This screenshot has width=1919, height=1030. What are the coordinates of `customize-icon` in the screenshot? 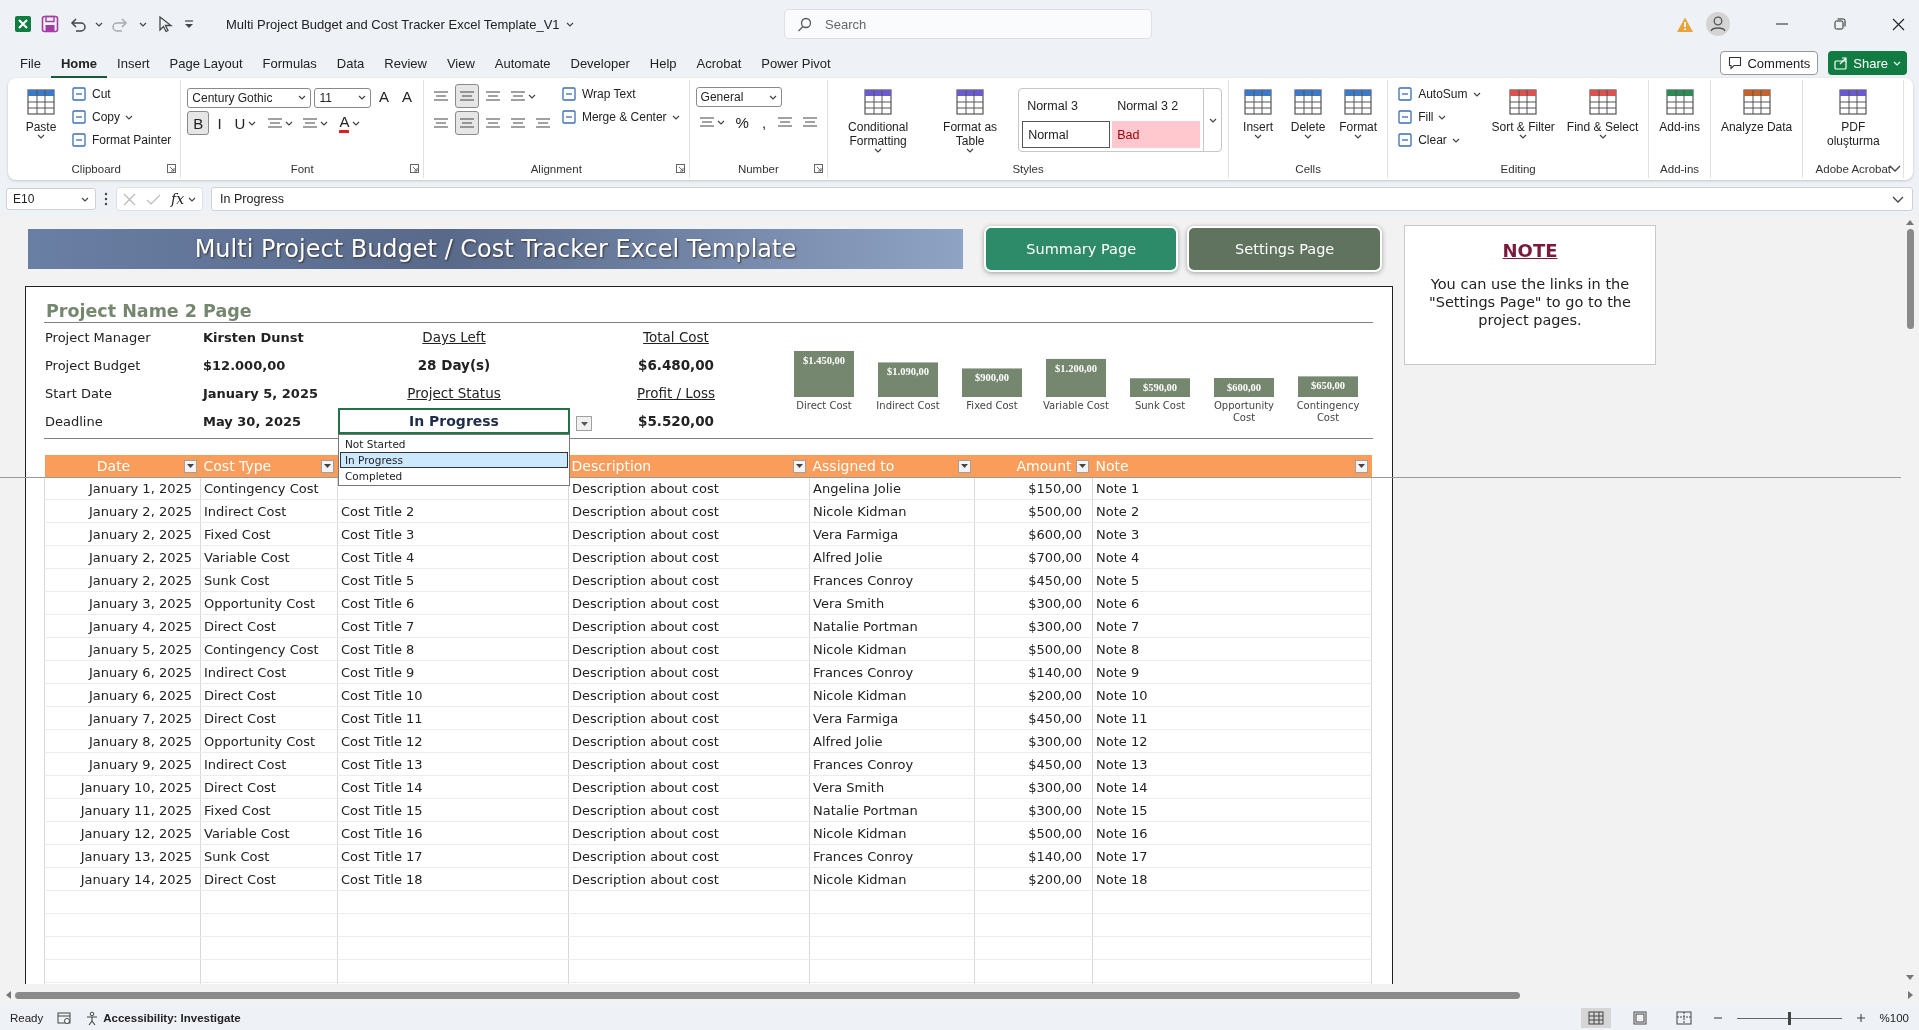 It's located at (189, 24).